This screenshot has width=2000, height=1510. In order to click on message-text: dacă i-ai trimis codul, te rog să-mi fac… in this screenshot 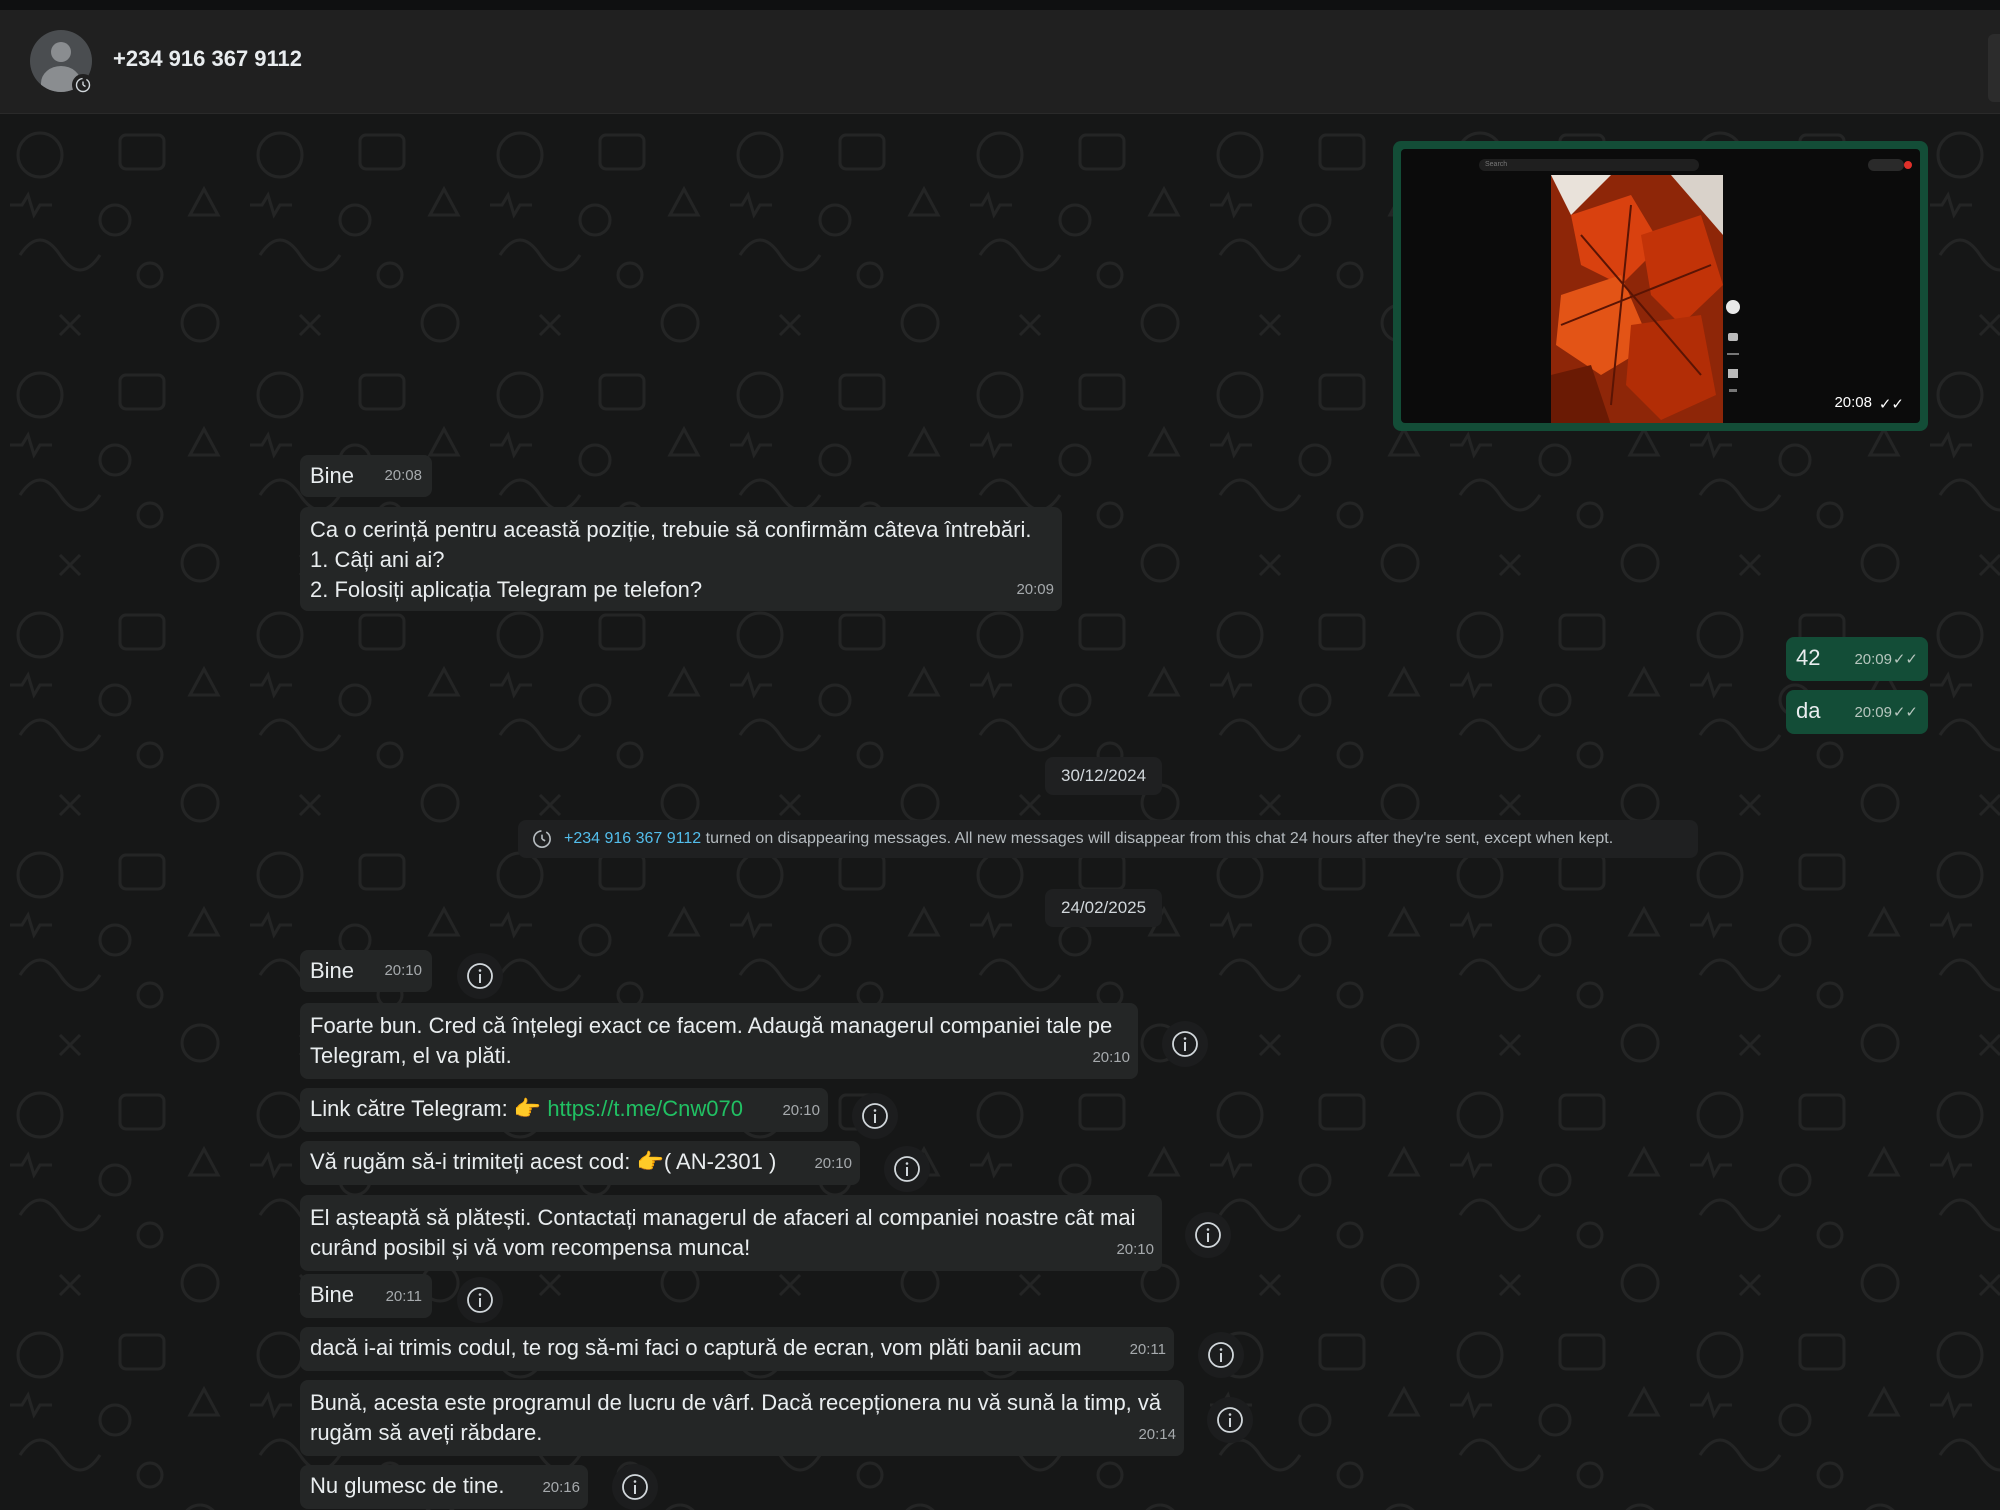, I will do `click(696, 1347)`.